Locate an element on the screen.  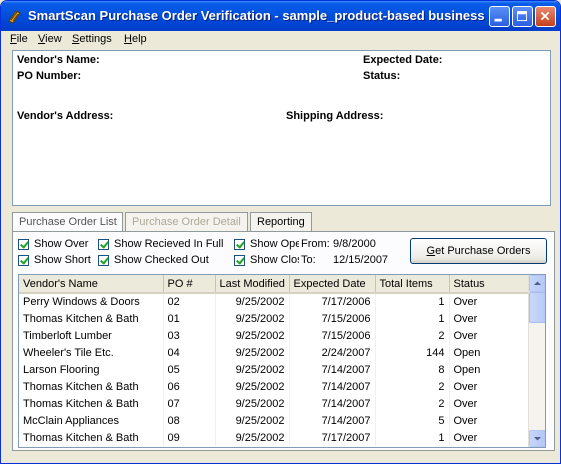
column-header-last-modified: Last Modified is located at coordinates (252, 284).